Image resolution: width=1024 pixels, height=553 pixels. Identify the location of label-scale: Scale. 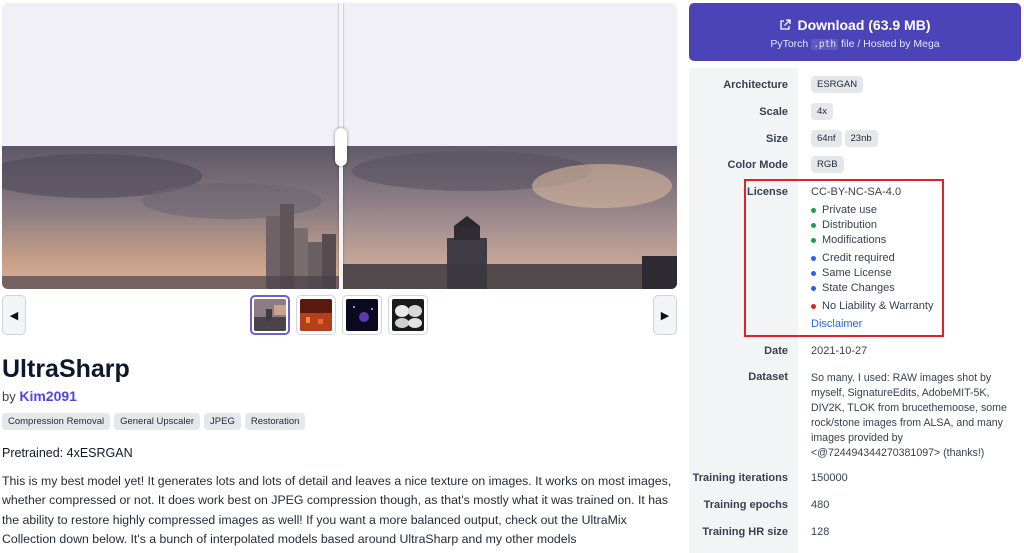
(773, 112).